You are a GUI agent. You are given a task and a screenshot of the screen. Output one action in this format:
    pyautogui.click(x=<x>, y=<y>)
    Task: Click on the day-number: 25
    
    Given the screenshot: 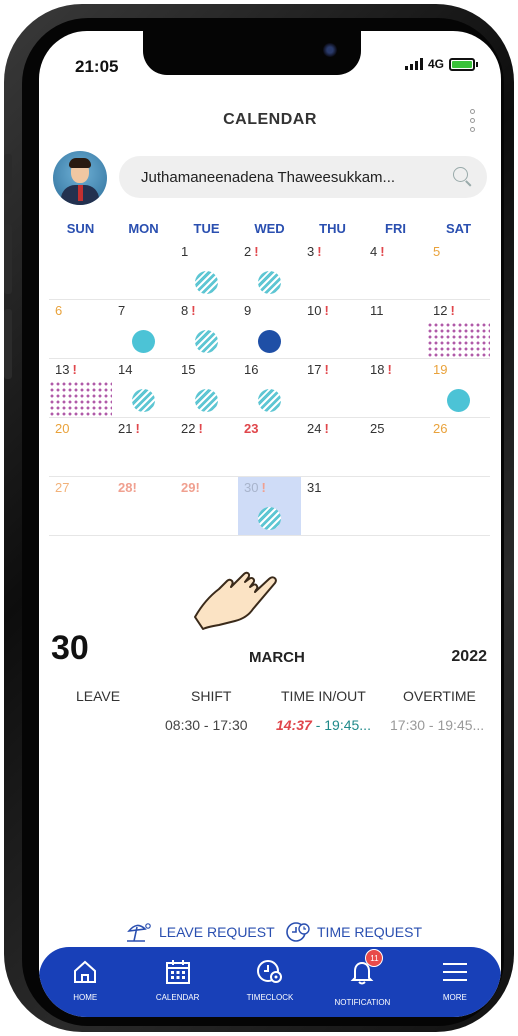 What is the action you would take?
    pyautogui.click(x=377, y=428)
    